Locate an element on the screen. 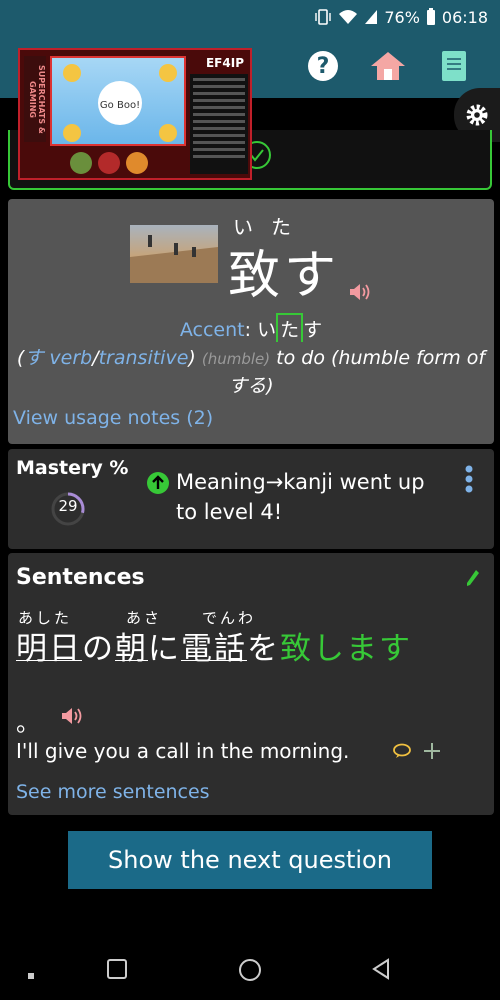  accent-label: Accent is located at coordinates (212, 330).